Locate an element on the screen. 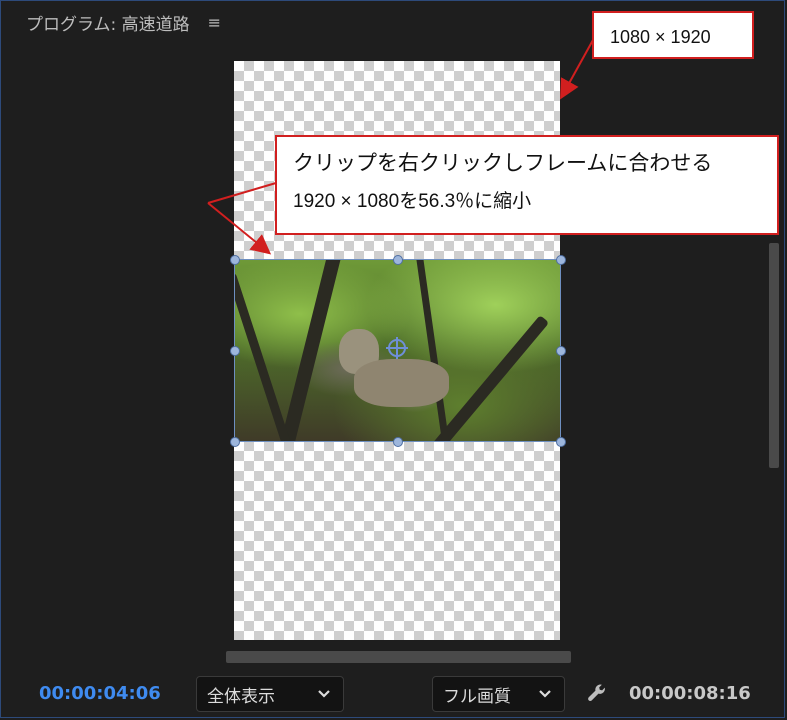  transform-handle-top-left is located at coordinates (235, 260).